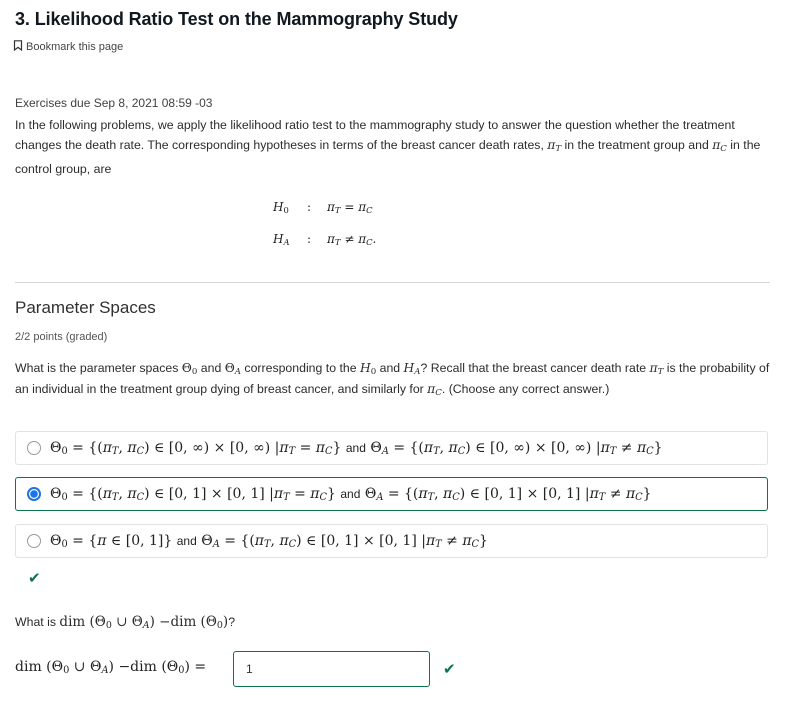 This screenshot has width=795, height=708. What do you see at coordinates (554, 146) in the screenshot?
I see `pi-t-symbol: πT` at bounding box center [554, 146].